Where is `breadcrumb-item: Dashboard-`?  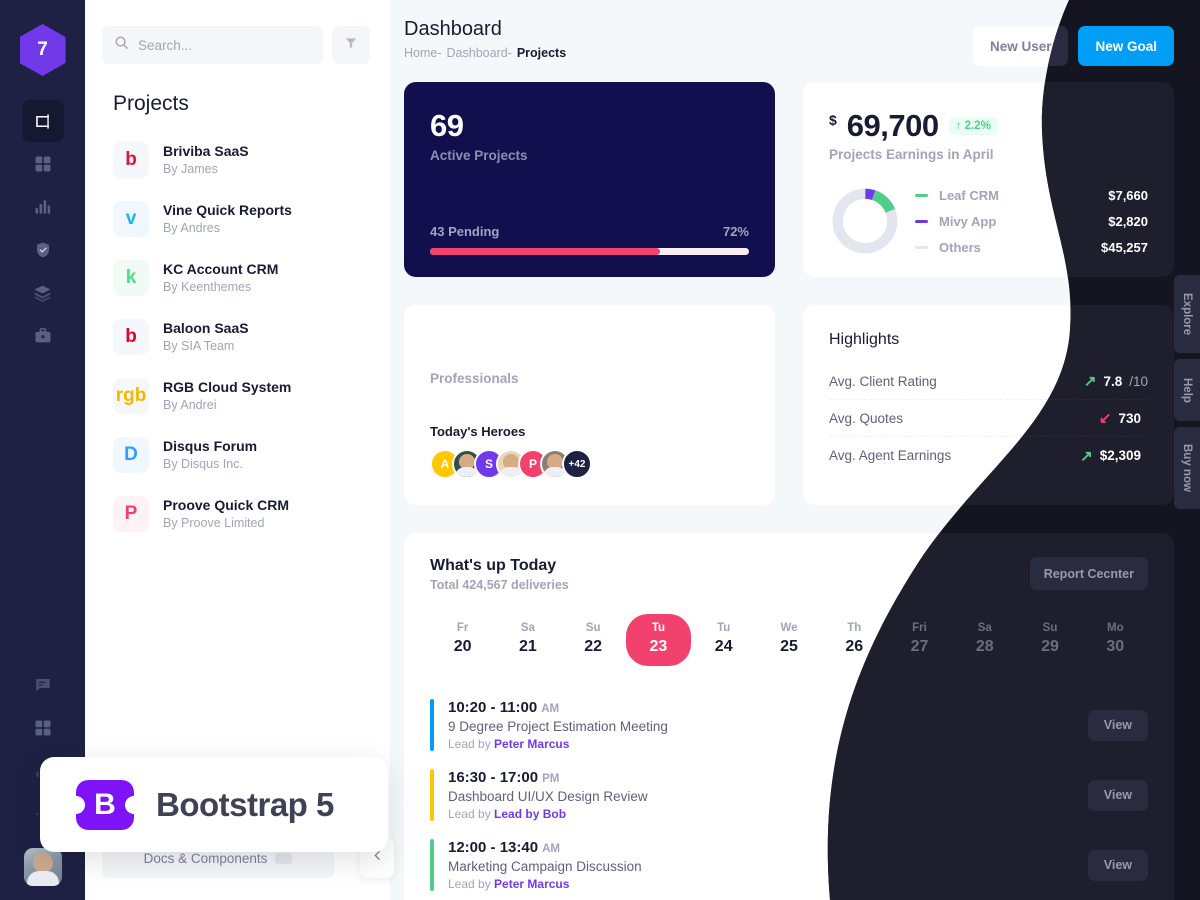
breadcrumb-item: Dashboard- is located at coordinates (479, 53).